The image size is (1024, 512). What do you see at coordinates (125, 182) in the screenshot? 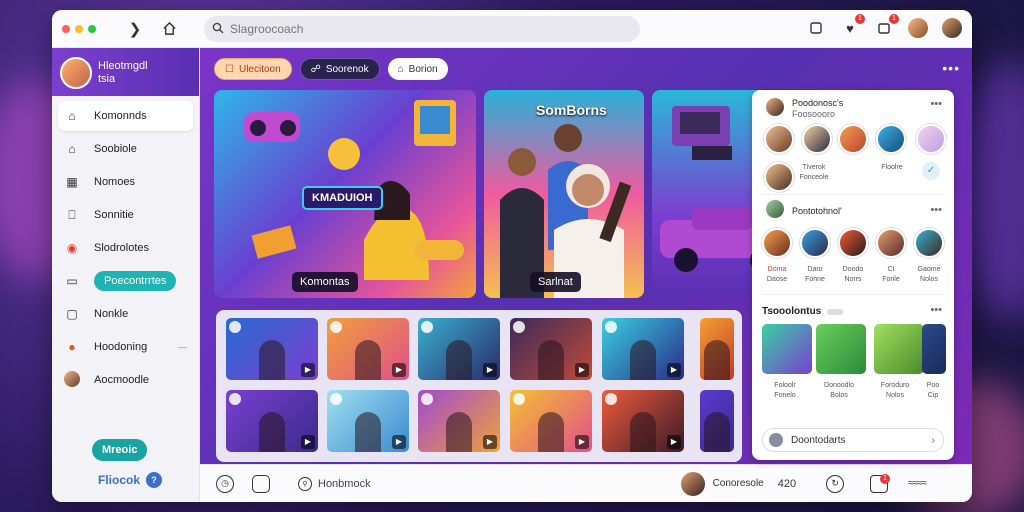
I see `sidebar-item-games: ▦ Nomoes` at bounding box center [125, 182].